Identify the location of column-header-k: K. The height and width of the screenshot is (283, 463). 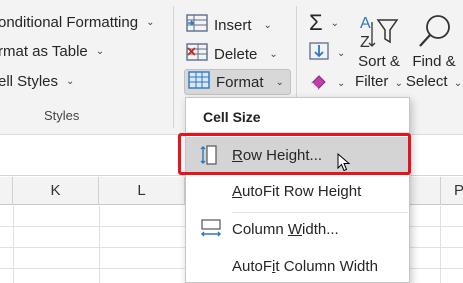
(56, 191).